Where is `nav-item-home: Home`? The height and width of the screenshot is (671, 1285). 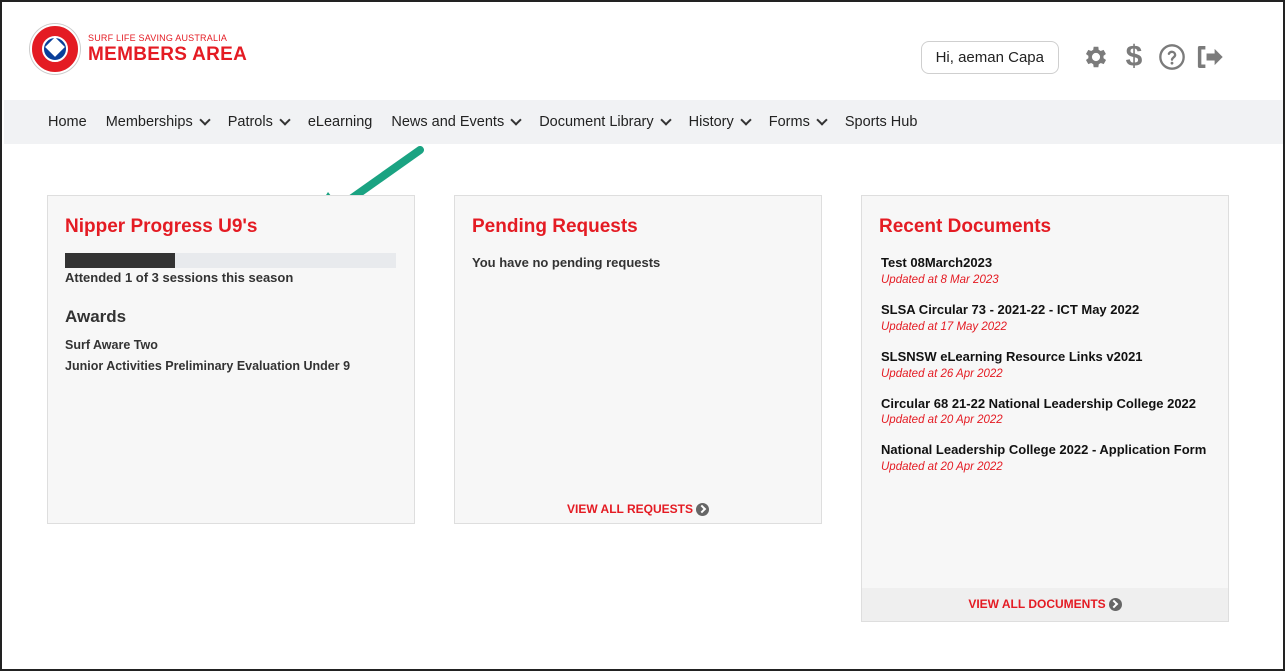
nav-item-home: Home is located at coordinates (67, 122).